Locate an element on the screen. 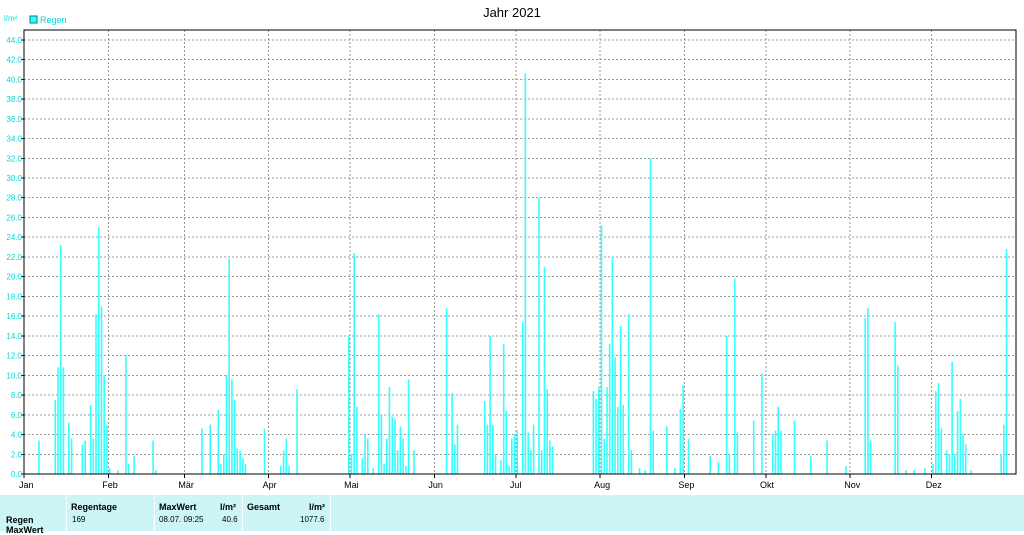  maxwert-header: MaxWert is located at coordinates (178, 507).